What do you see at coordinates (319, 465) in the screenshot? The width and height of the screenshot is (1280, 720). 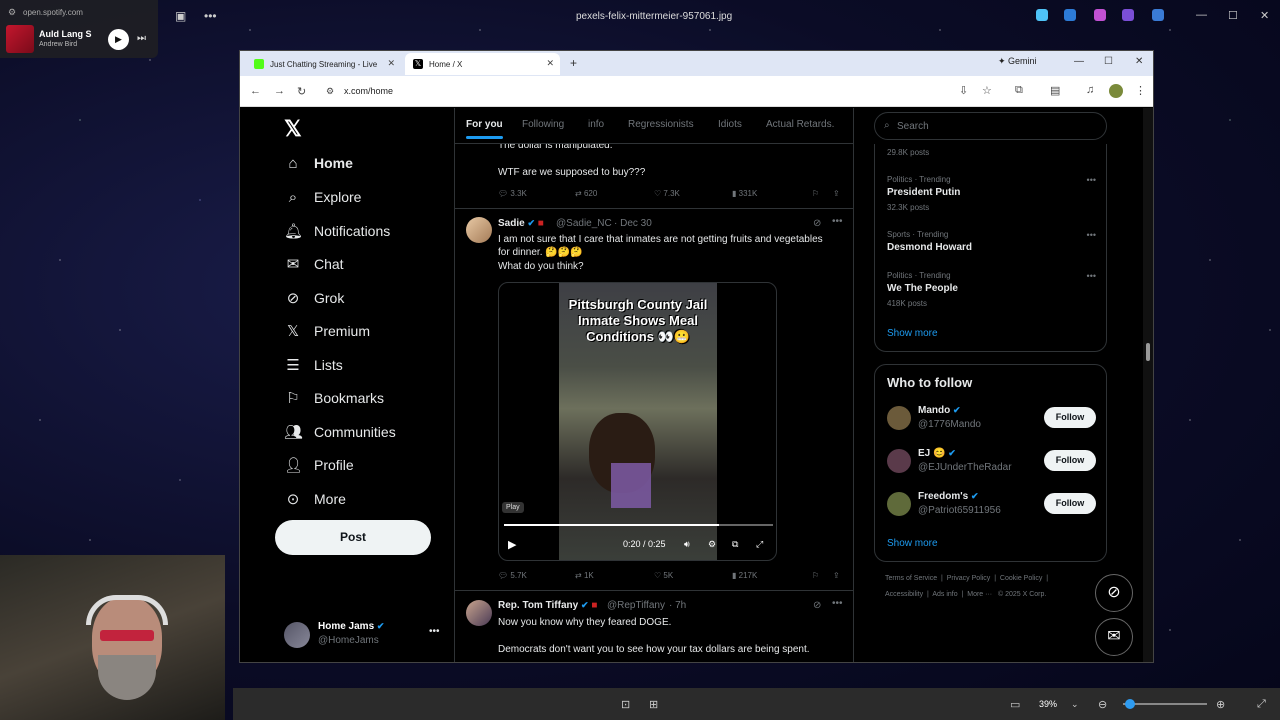 I see `nav-profile: 👤︎ Profile` at bounding box center [319, 465].